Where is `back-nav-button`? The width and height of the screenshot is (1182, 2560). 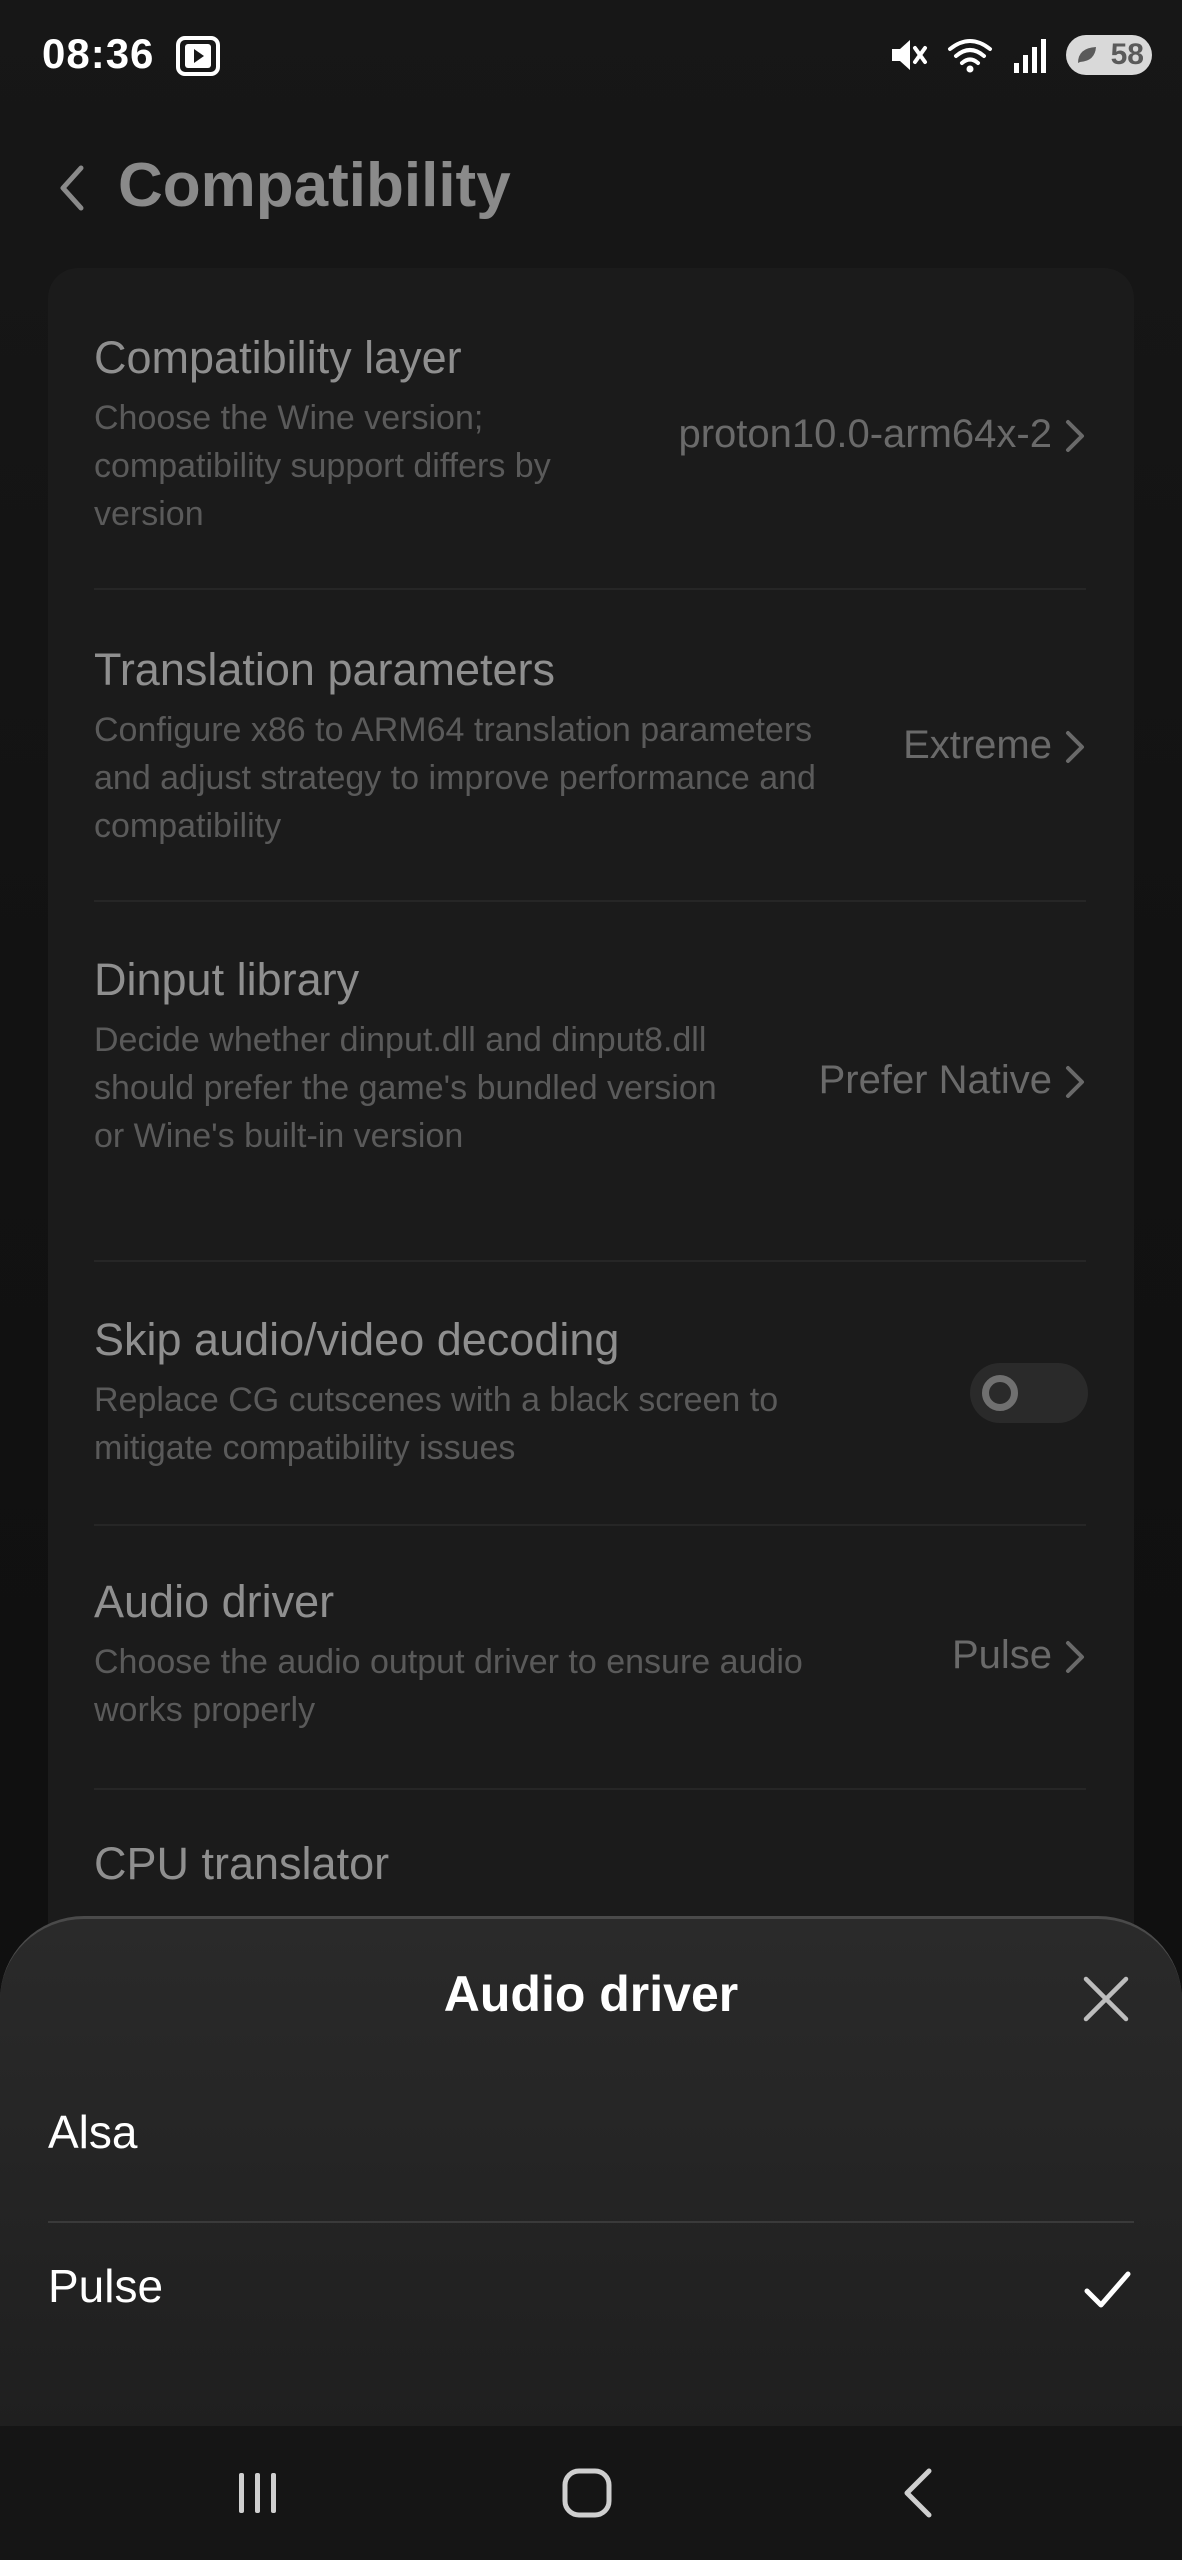
back-nav-button is located at coordinates (918, 2493).